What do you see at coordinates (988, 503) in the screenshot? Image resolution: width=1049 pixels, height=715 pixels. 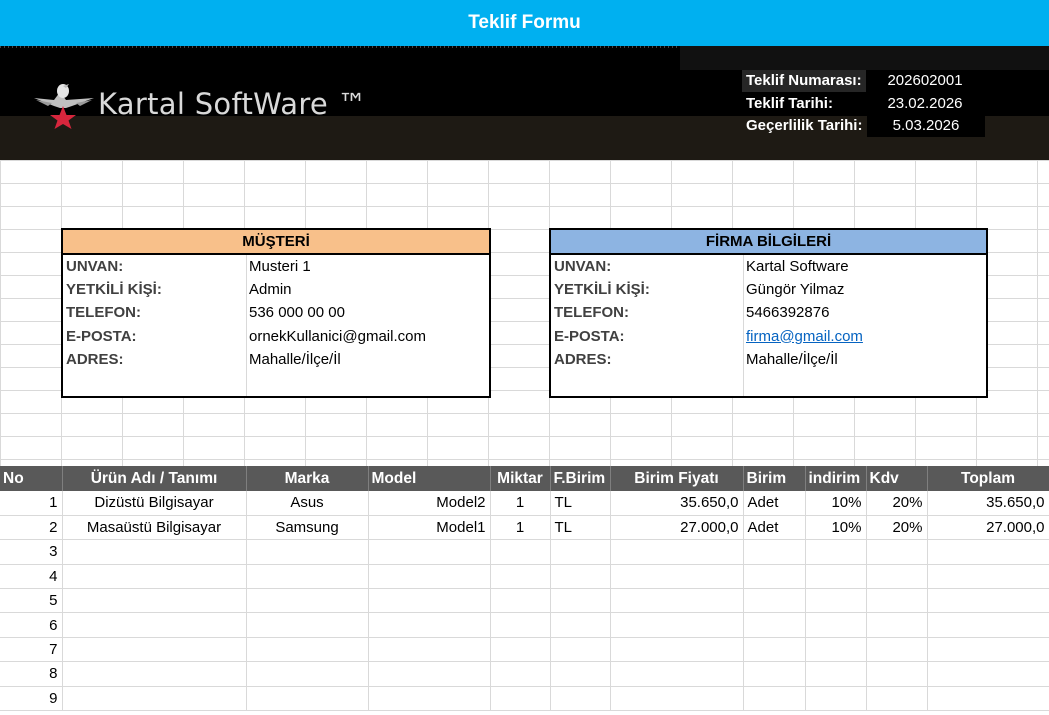 I see `col-total-cell: 35.650,0` at bounding box center [988, 503].